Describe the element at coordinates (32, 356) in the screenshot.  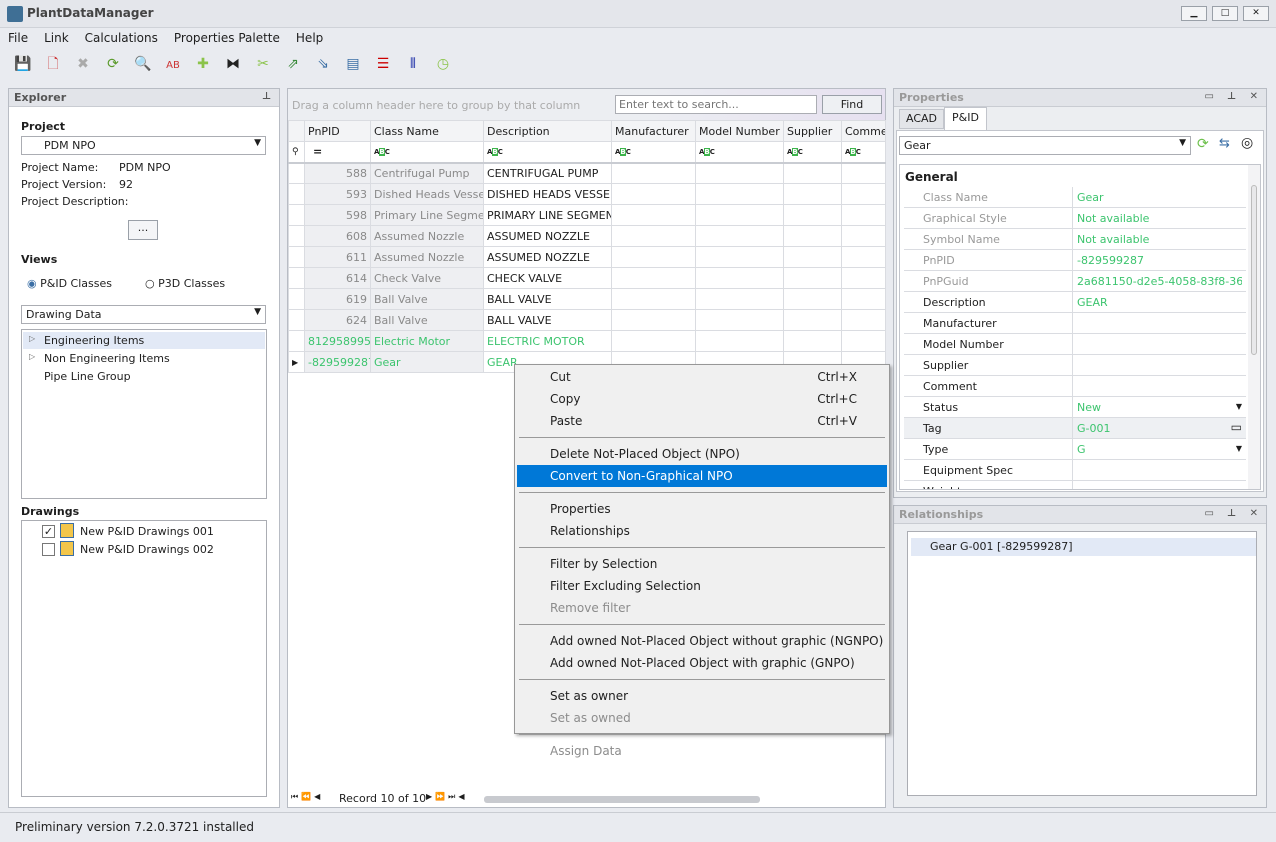
I see `expand-arrow-icon: ▷` at that location.